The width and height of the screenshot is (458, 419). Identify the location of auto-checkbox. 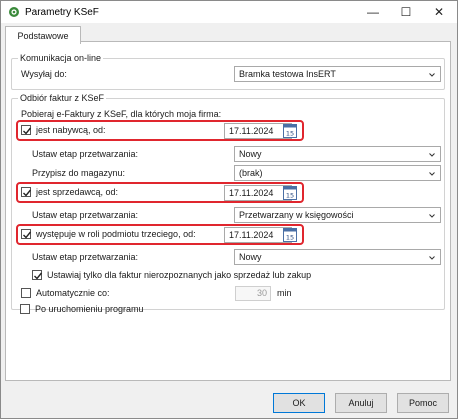
(26, 293).